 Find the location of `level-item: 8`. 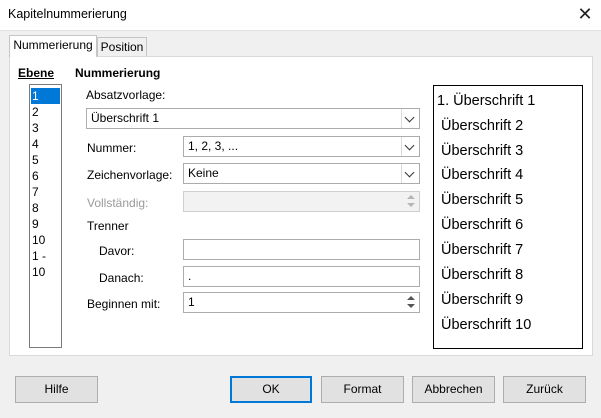

level-item: 8 is located at coordinates (45, 208).